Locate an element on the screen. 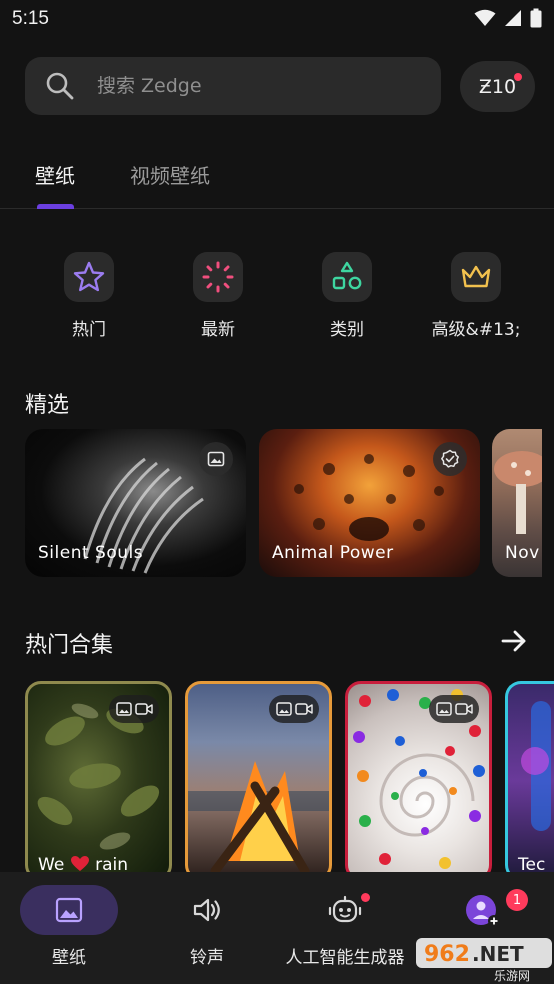 The height and width of the screenshot is (984, 554). category-premium: 高级&#13; is located at coordinates (476, 296).